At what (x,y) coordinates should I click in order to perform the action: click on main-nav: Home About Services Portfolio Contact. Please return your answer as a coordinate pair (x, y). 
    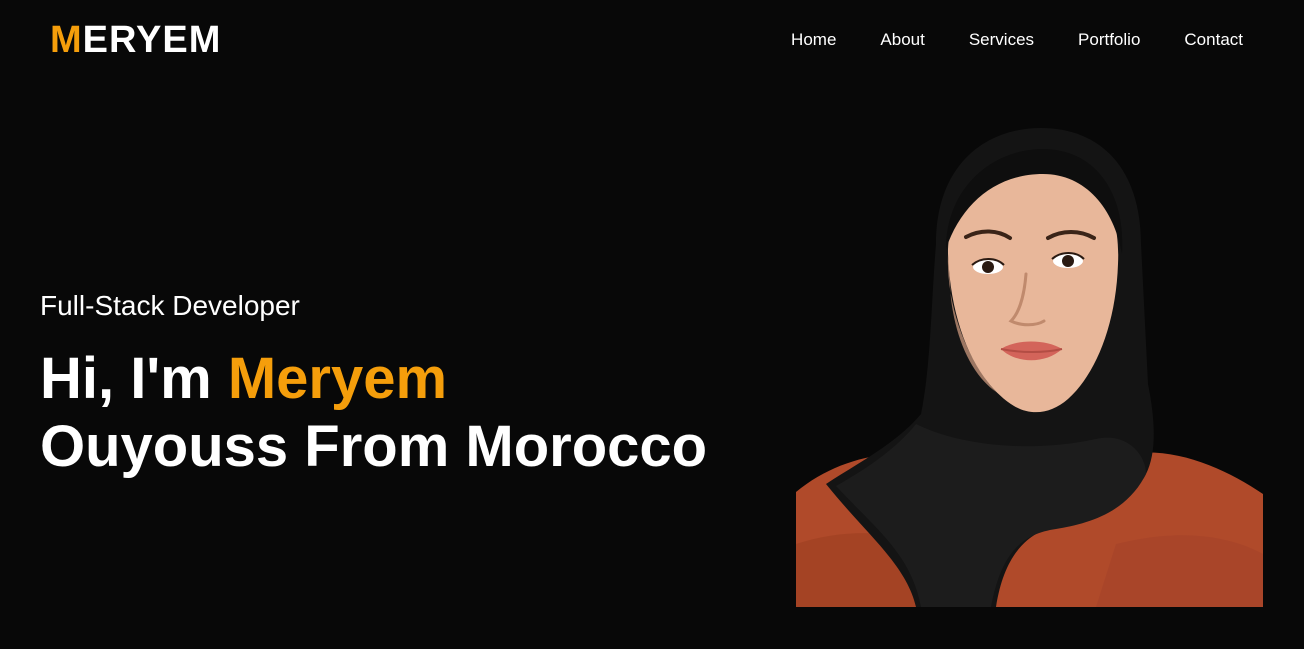
    Looking at the image, I should click on (1017, 40).